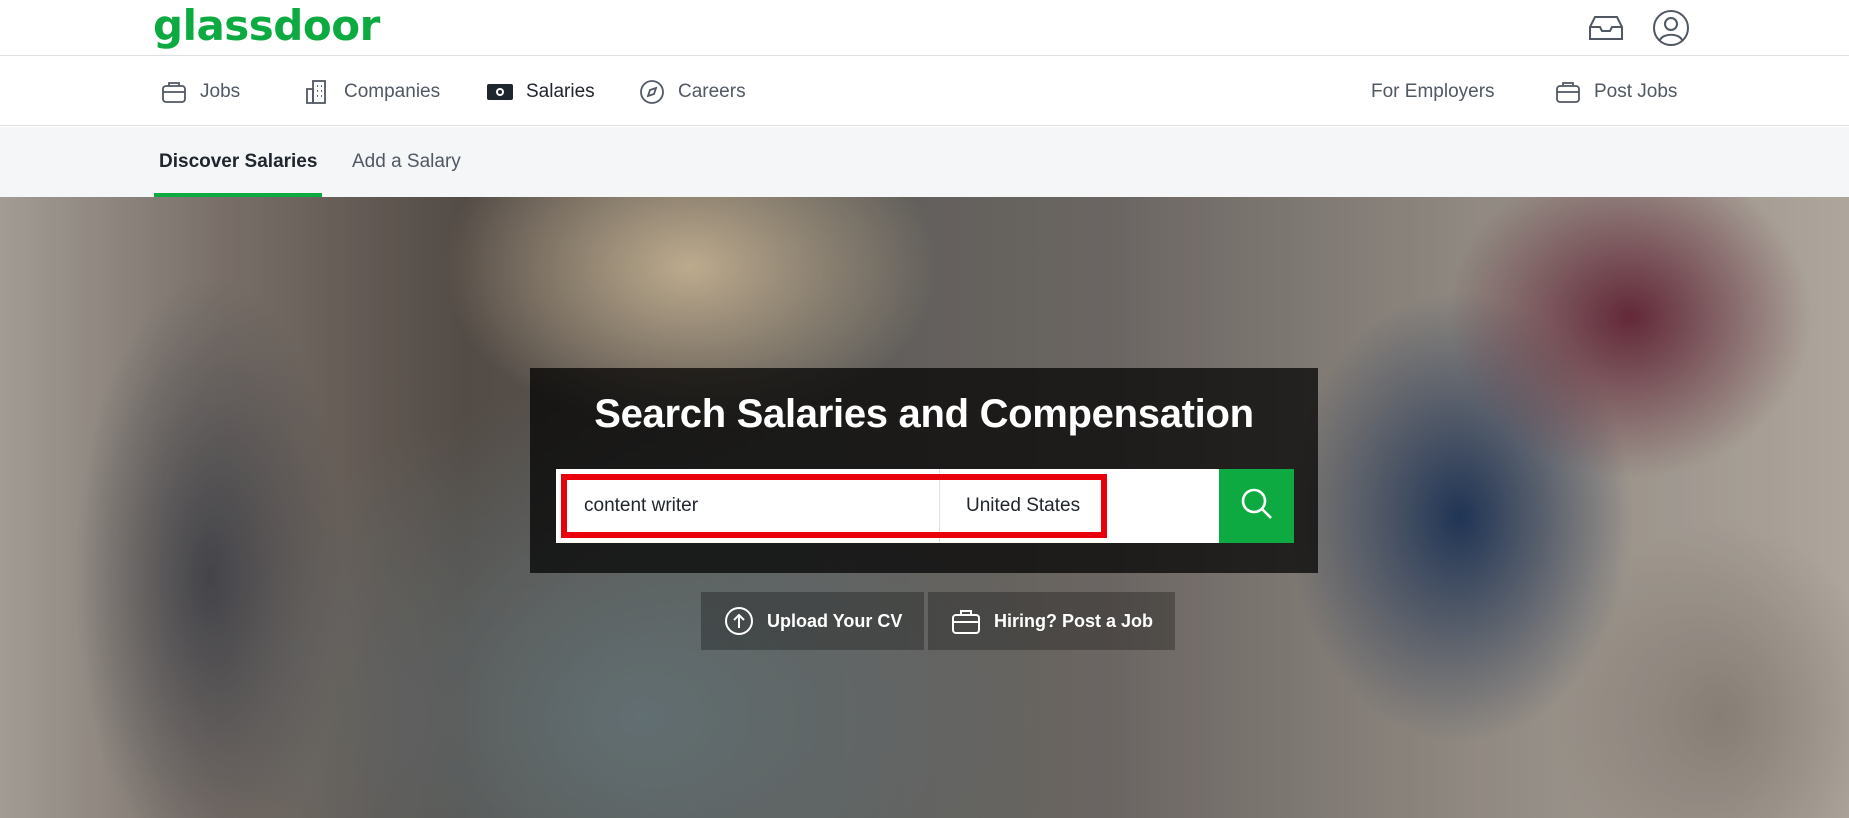 The height and width of the screenshot is (818, 1849). What do you see at coordinates (739, 621) in the screenshot?
I see `upload-icon` at bounding box center [739, 621].